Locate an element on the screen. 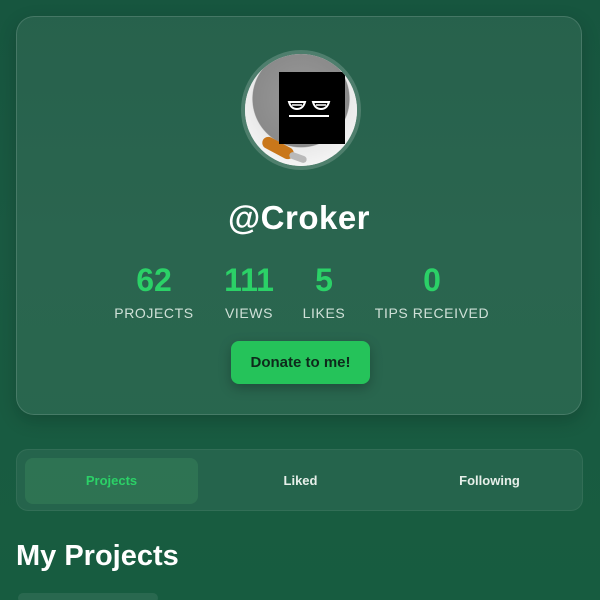  donate-button: Donate to me! is located at coordinates (300, 362).